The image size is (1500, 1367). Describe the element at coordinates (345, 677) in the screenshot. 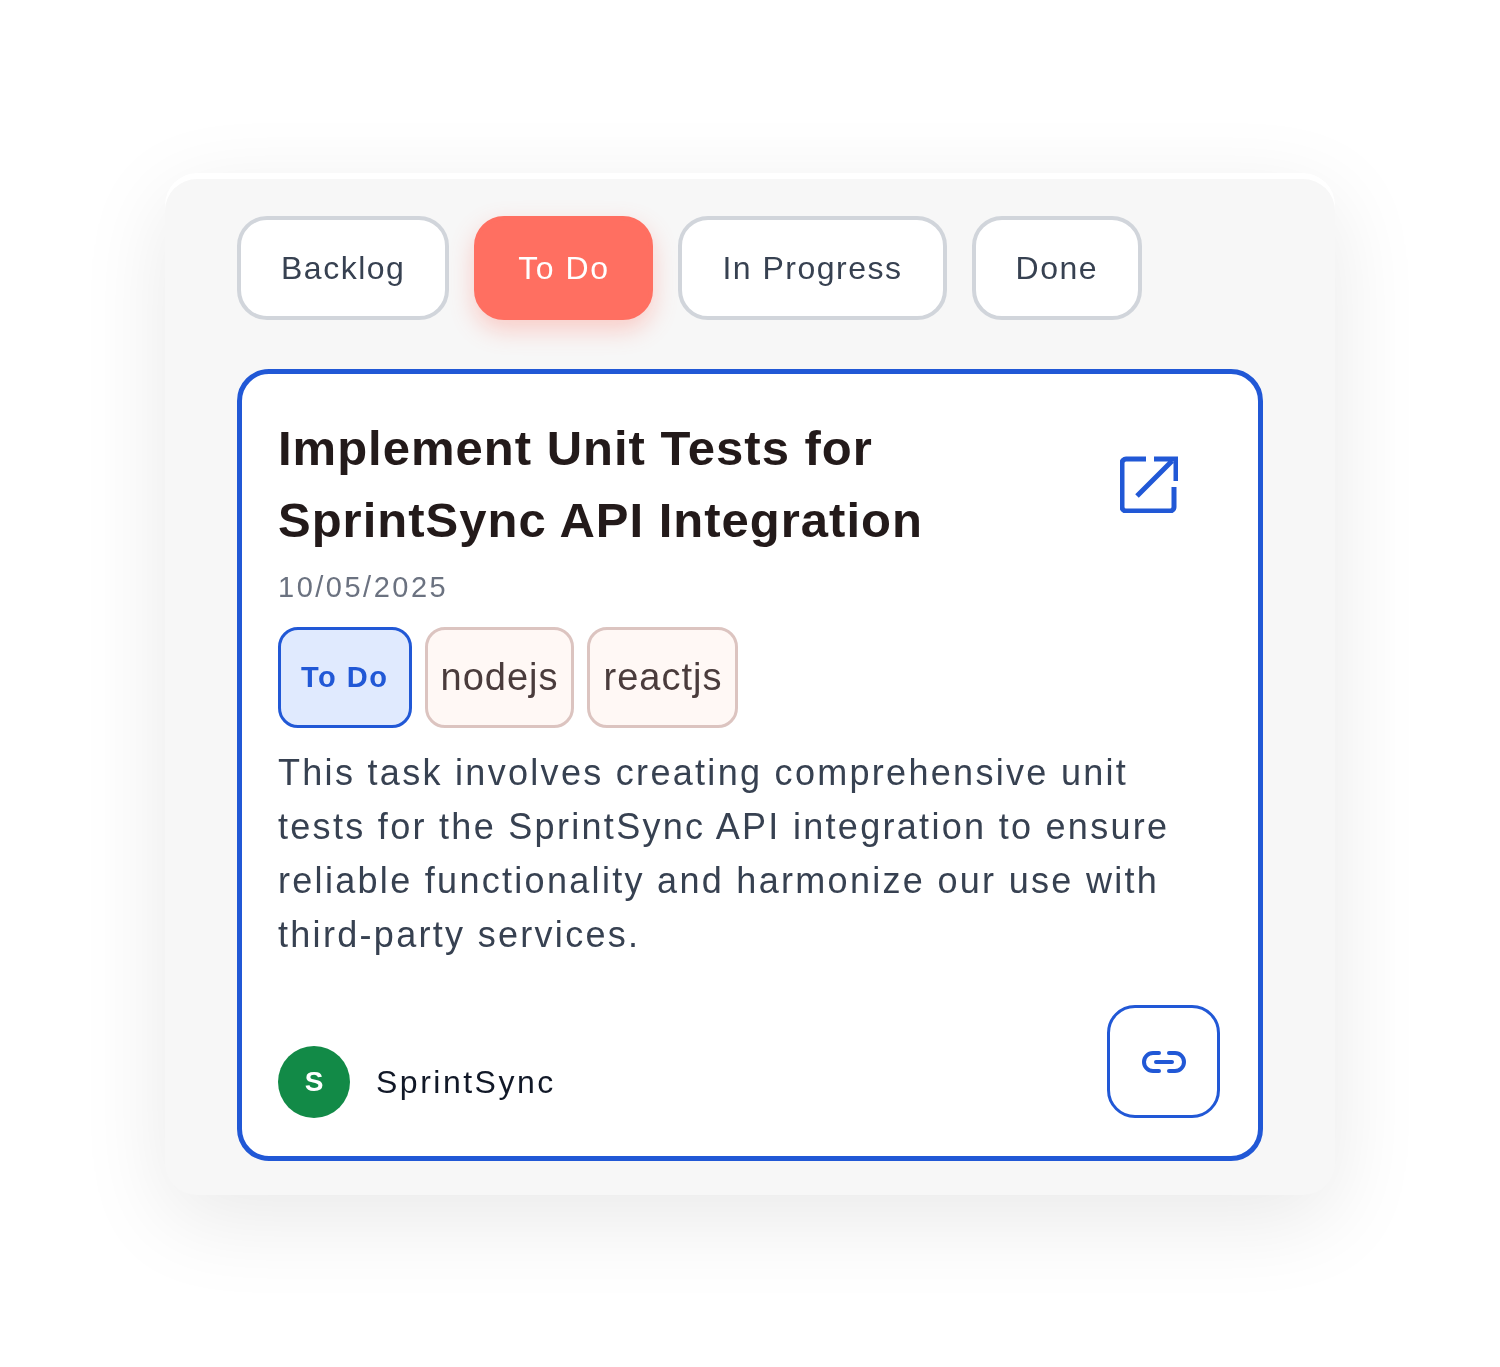

I see `status-tag: To Do` at that location.